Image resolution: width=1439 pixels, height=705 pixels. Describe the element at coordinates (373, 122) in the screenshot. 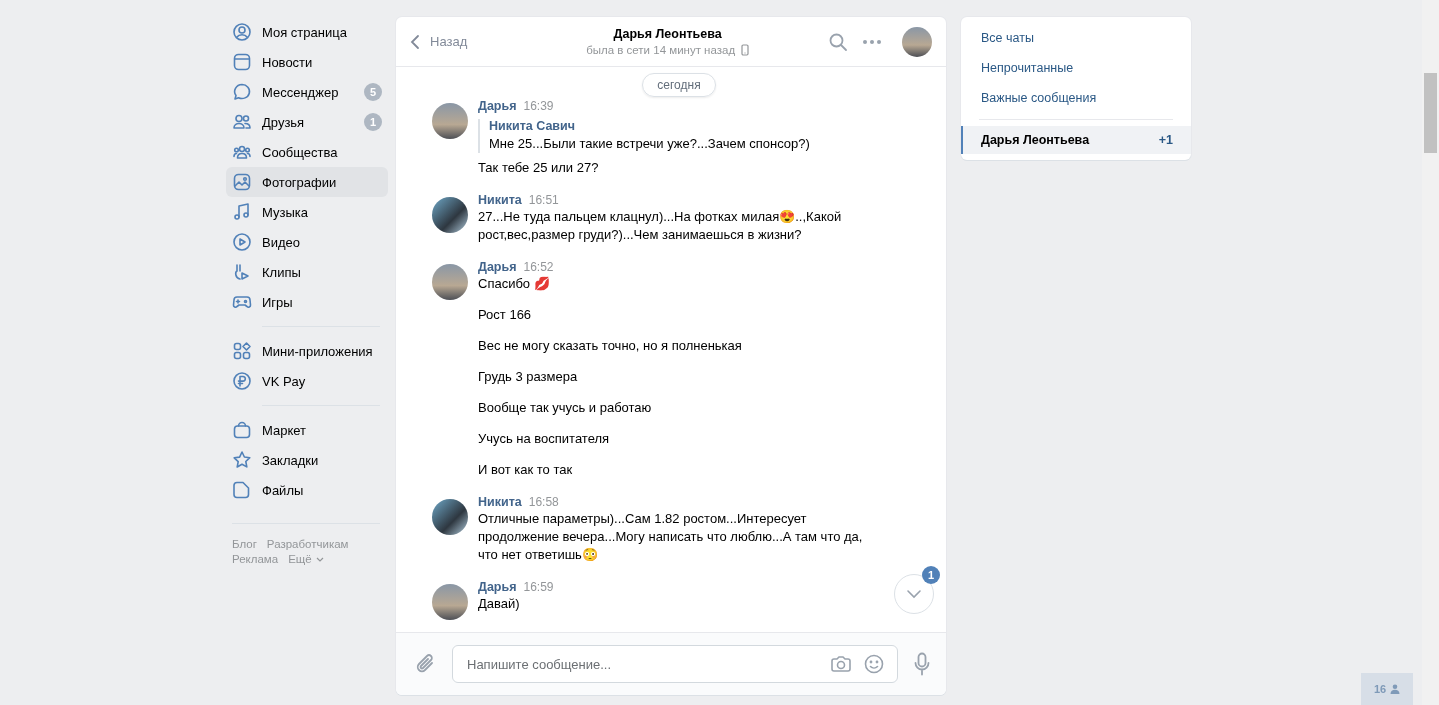

I see `count-badge: 1` at that location.